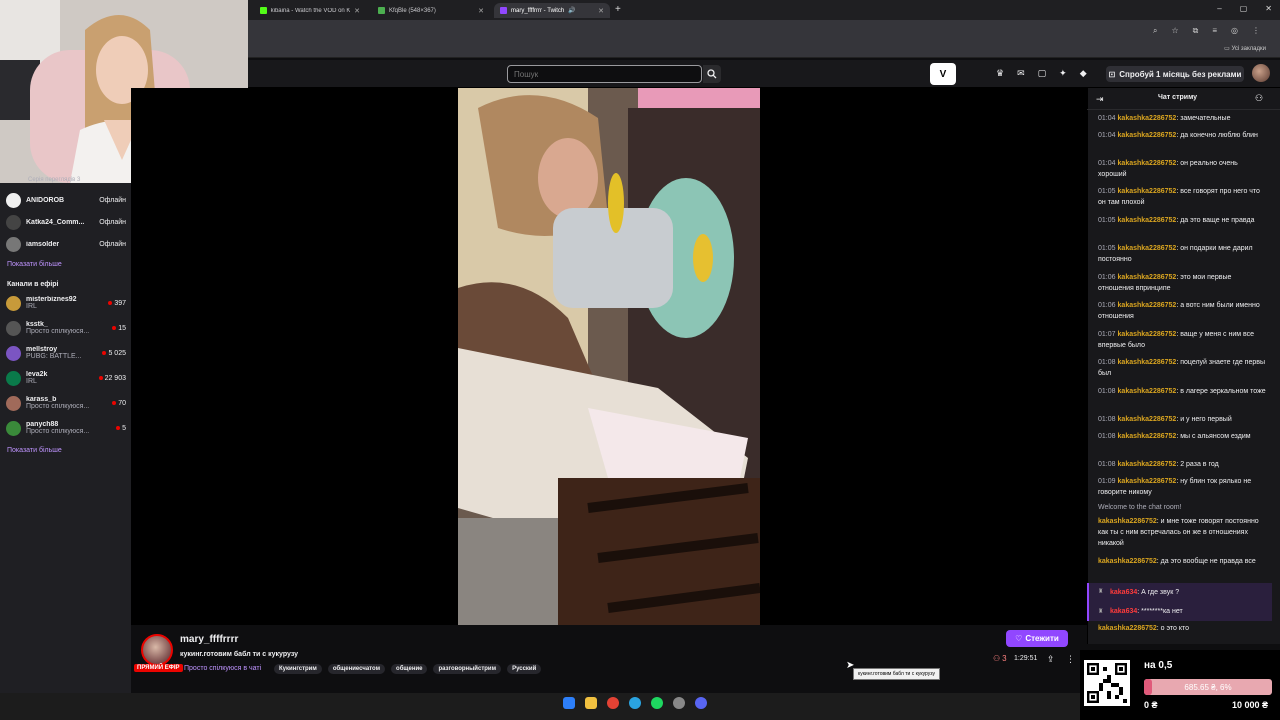  I want to click on chat-timestamp: 01:08, so click(1107, 436).